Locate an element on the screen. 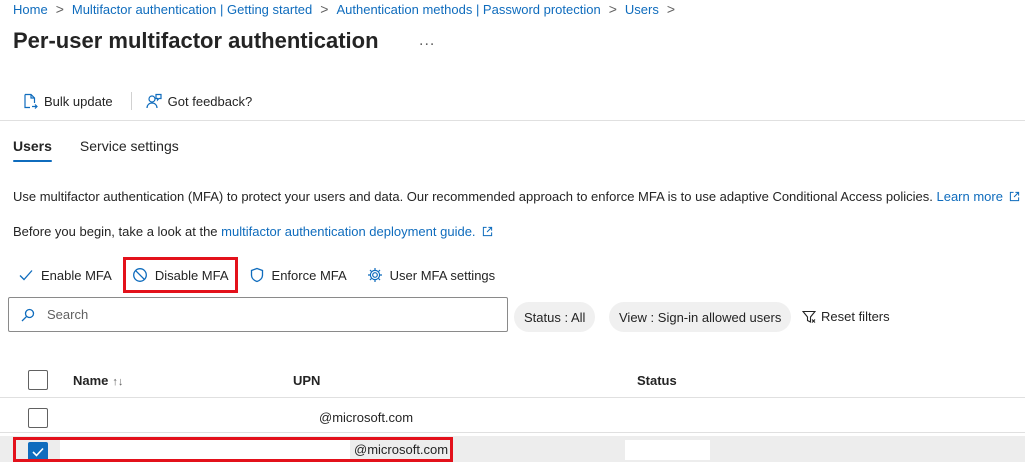 The height and width of the screenshot is (462, 1025). enable-mfa-button: Enable MFA is located at coordinates (65, 275).